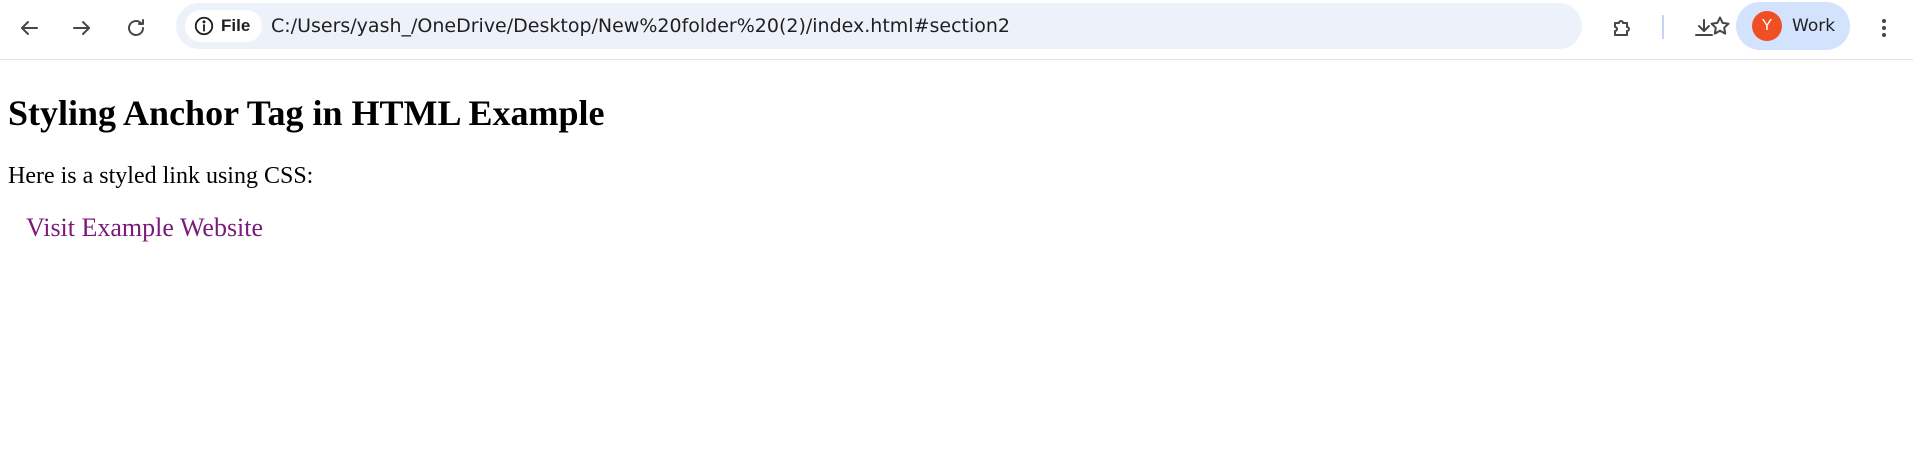 The image size is (1913, 470). I want to click on profile-name: Work, so click(1814, 26).